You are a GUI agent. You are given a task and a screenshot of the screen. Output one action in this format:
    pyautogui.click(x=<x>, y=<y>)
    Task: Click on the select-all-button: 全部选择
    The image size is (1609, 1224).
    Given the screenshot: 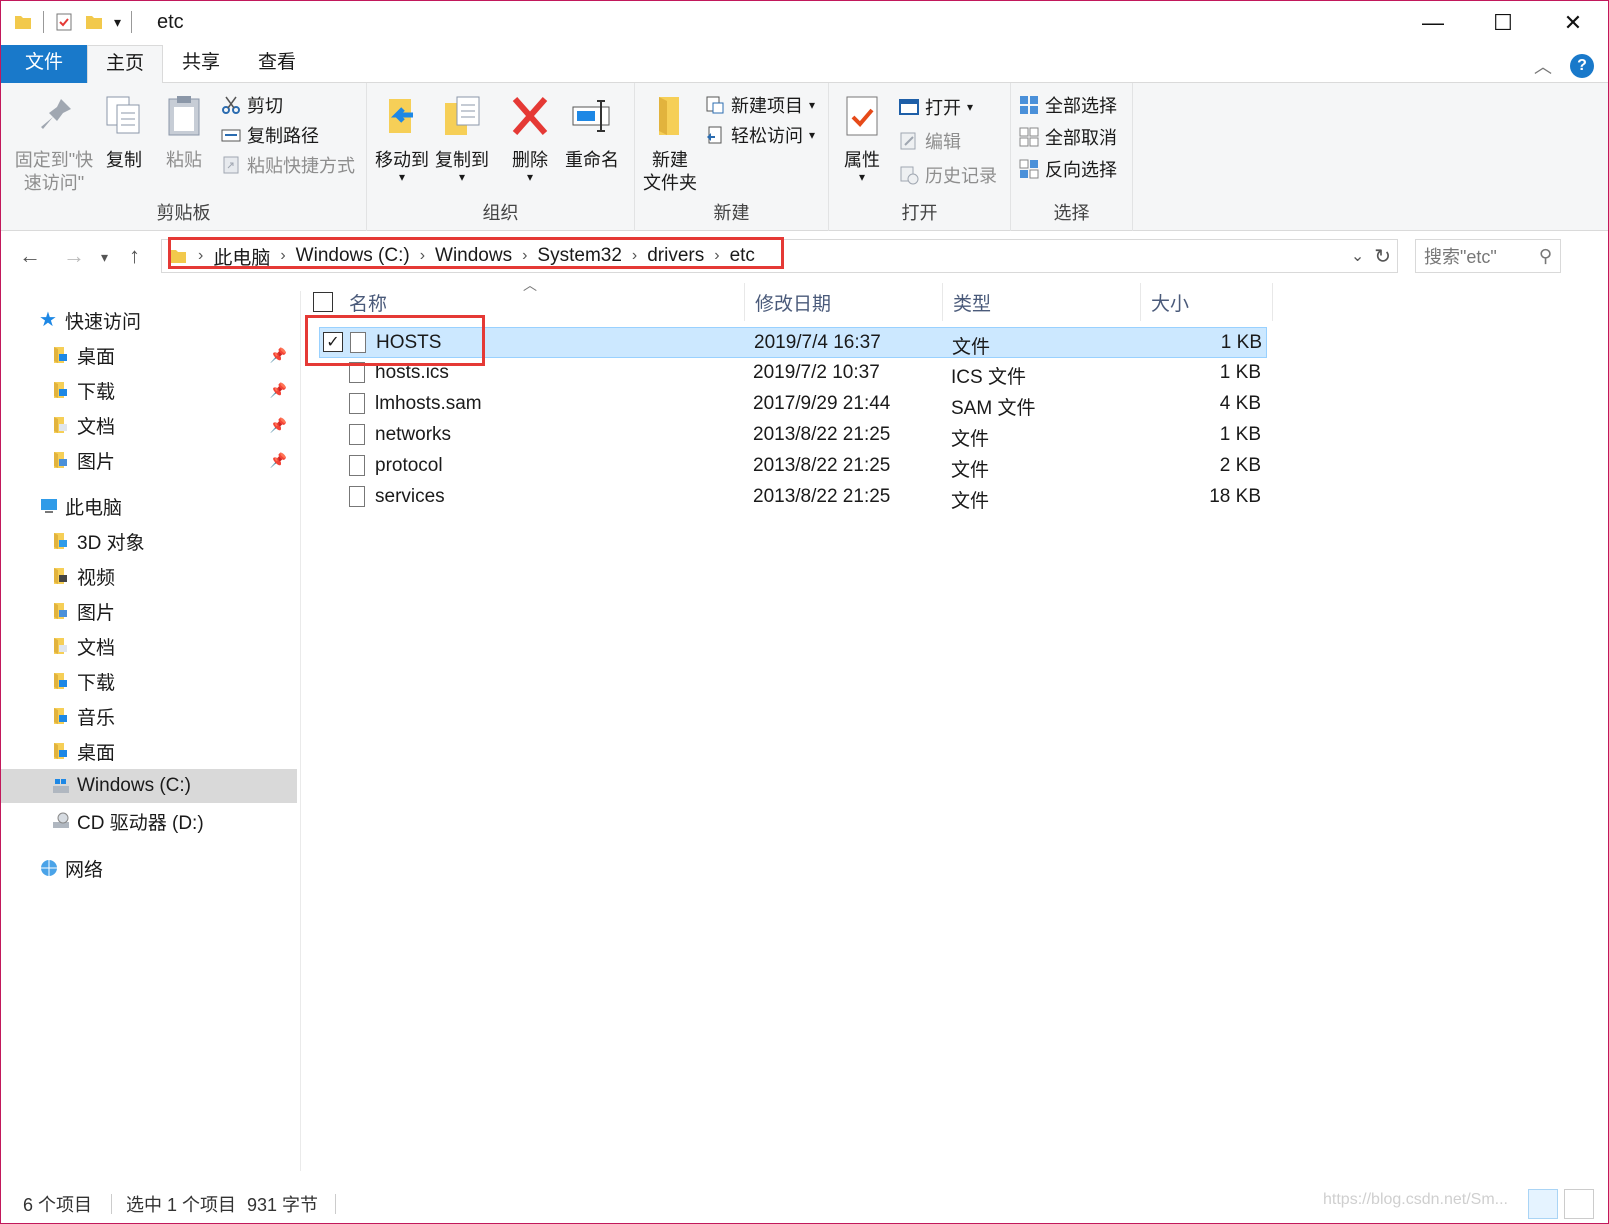 What is the action you would take?
    pyautogui.click(x=1068, y=105)
    